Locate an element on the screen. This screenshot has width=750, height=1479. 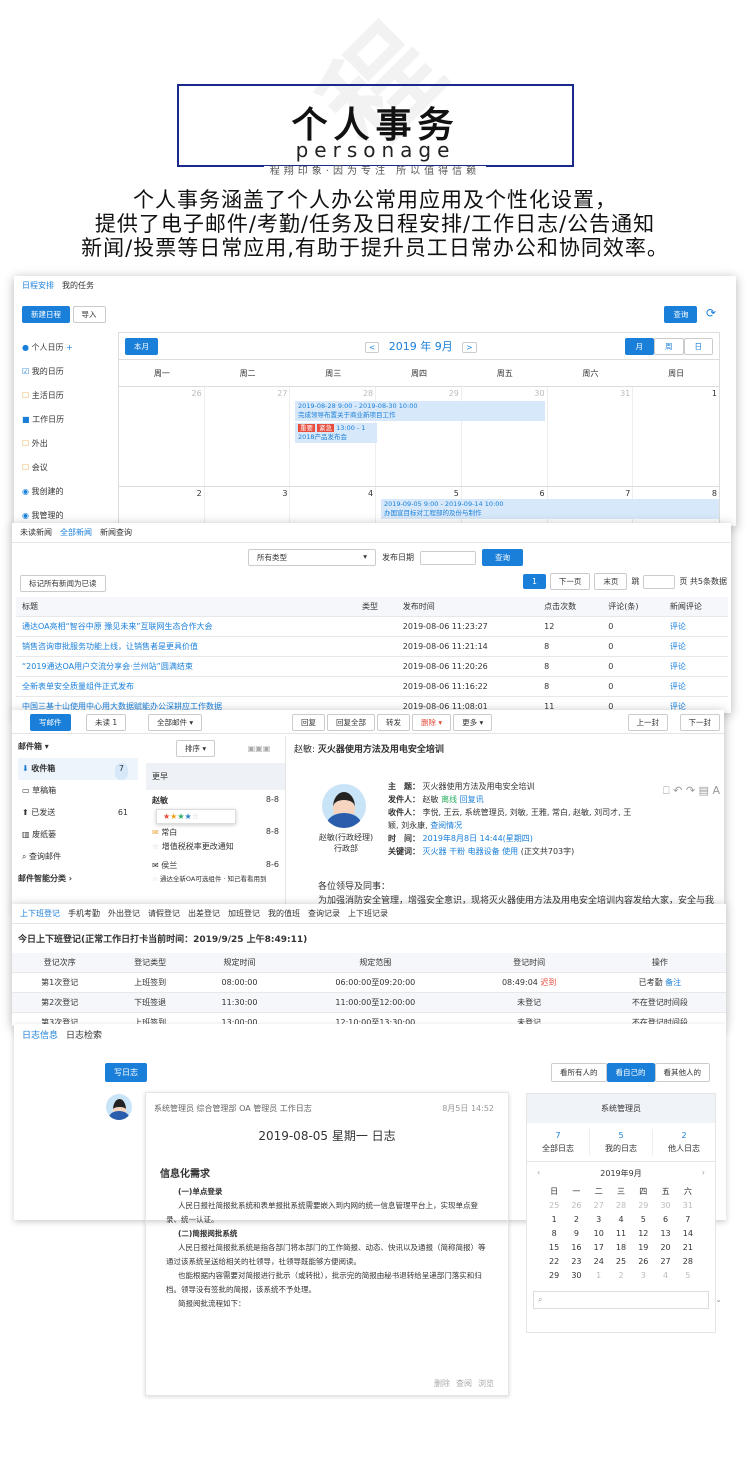
cal-day: 17 is located at coordinates (599, 1248).